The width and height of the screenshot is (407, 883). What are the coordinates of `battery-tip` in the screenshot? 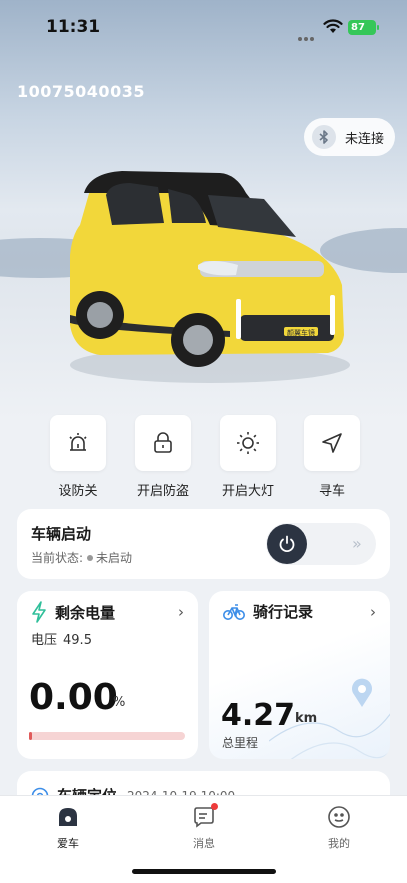 It's located at (378, 27).